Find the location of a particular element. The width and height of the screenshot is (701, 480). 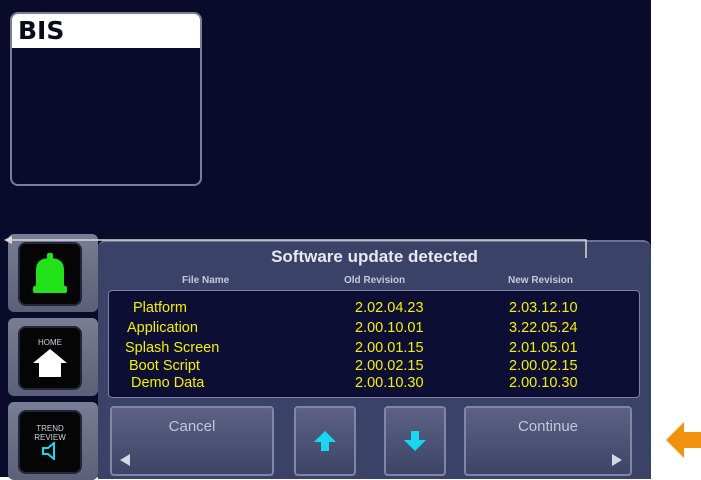

triangle-left-icon is located at coordinates (125, 460).